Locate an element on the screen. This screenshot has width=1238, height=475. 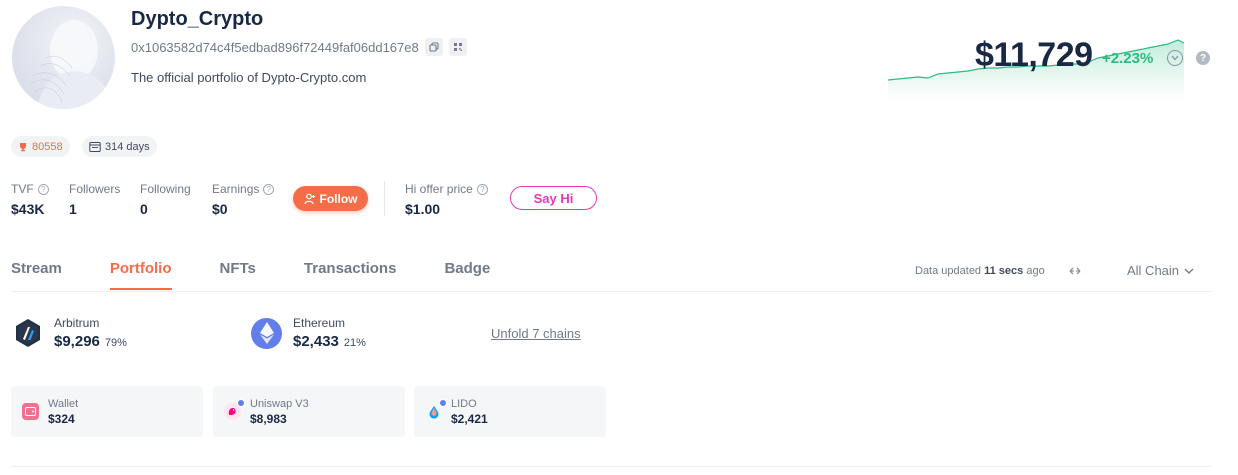
days-badge: 314 days is located at coordinates (119, 146).